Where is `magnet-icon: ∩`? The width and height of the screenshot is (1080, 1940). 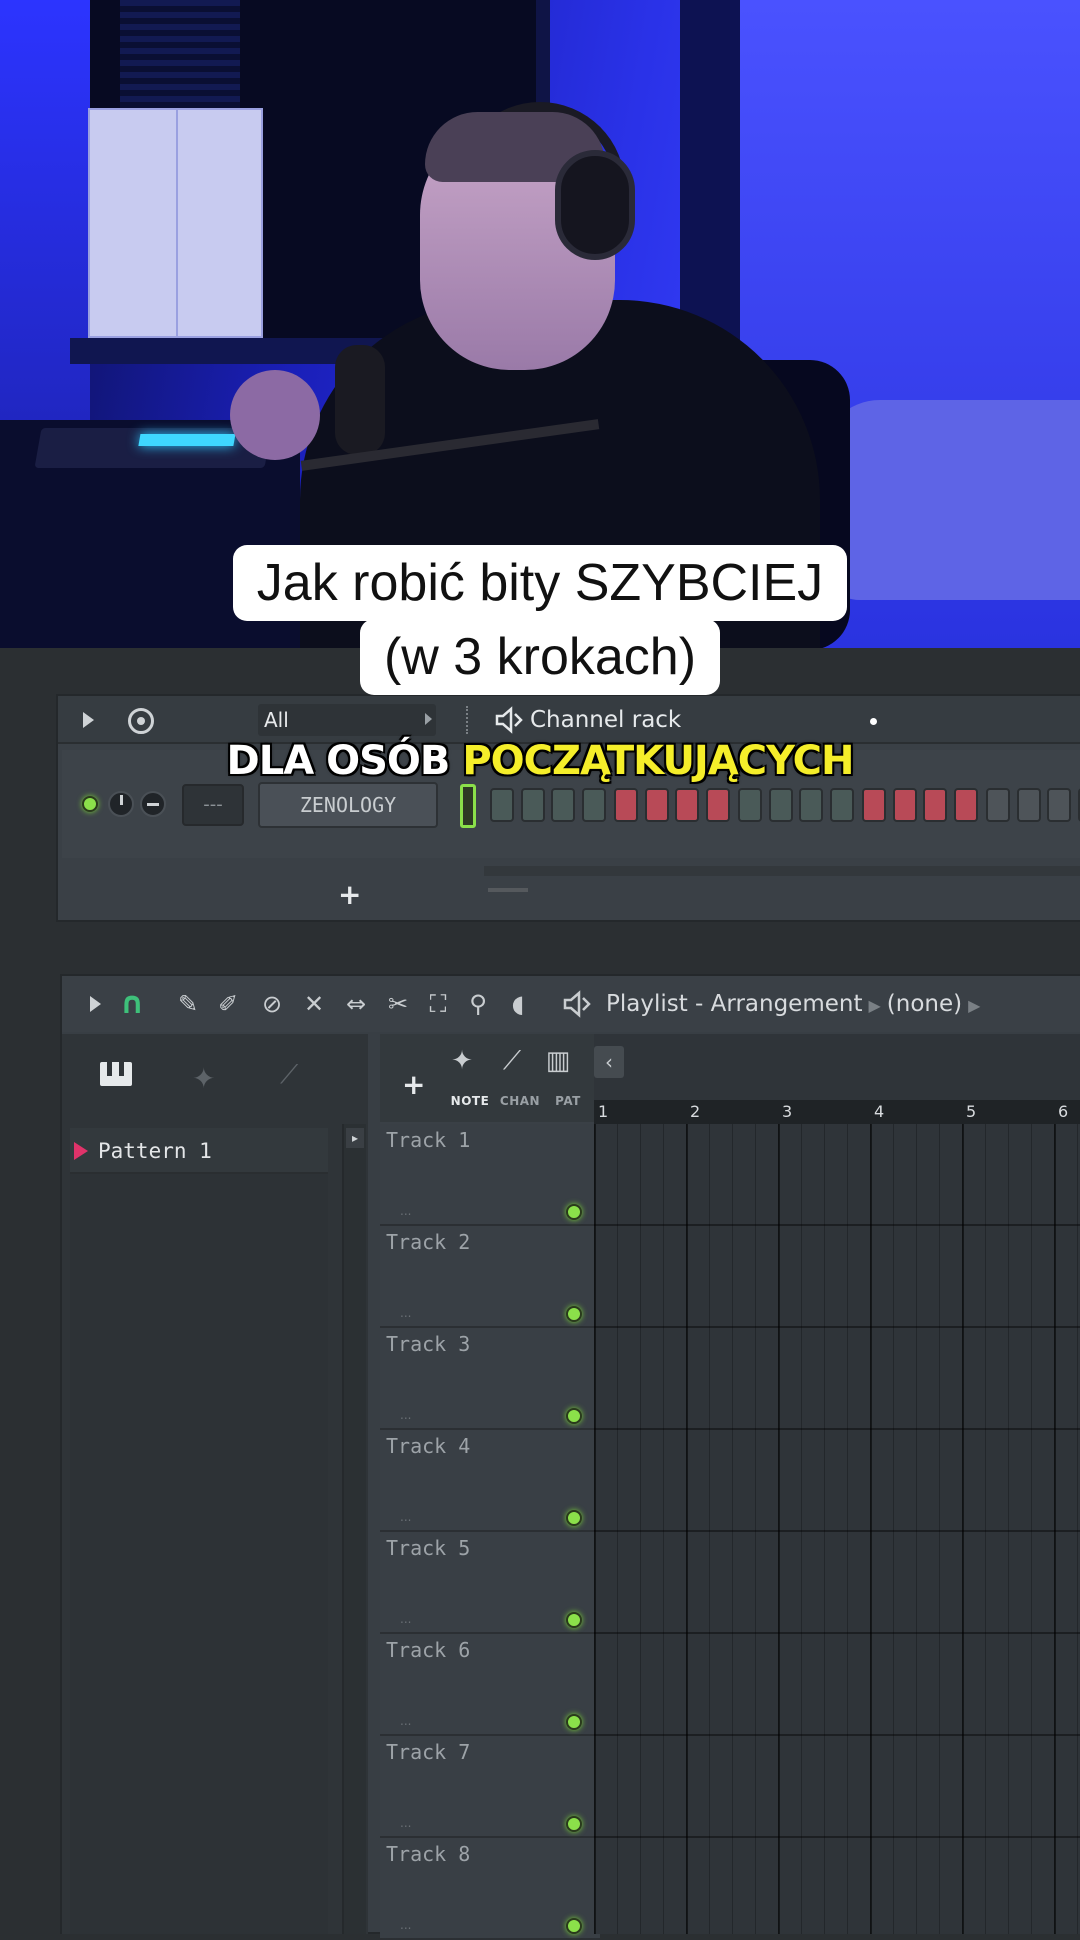 magnet-icon: ∩ is located at coordinates (132, 1004).